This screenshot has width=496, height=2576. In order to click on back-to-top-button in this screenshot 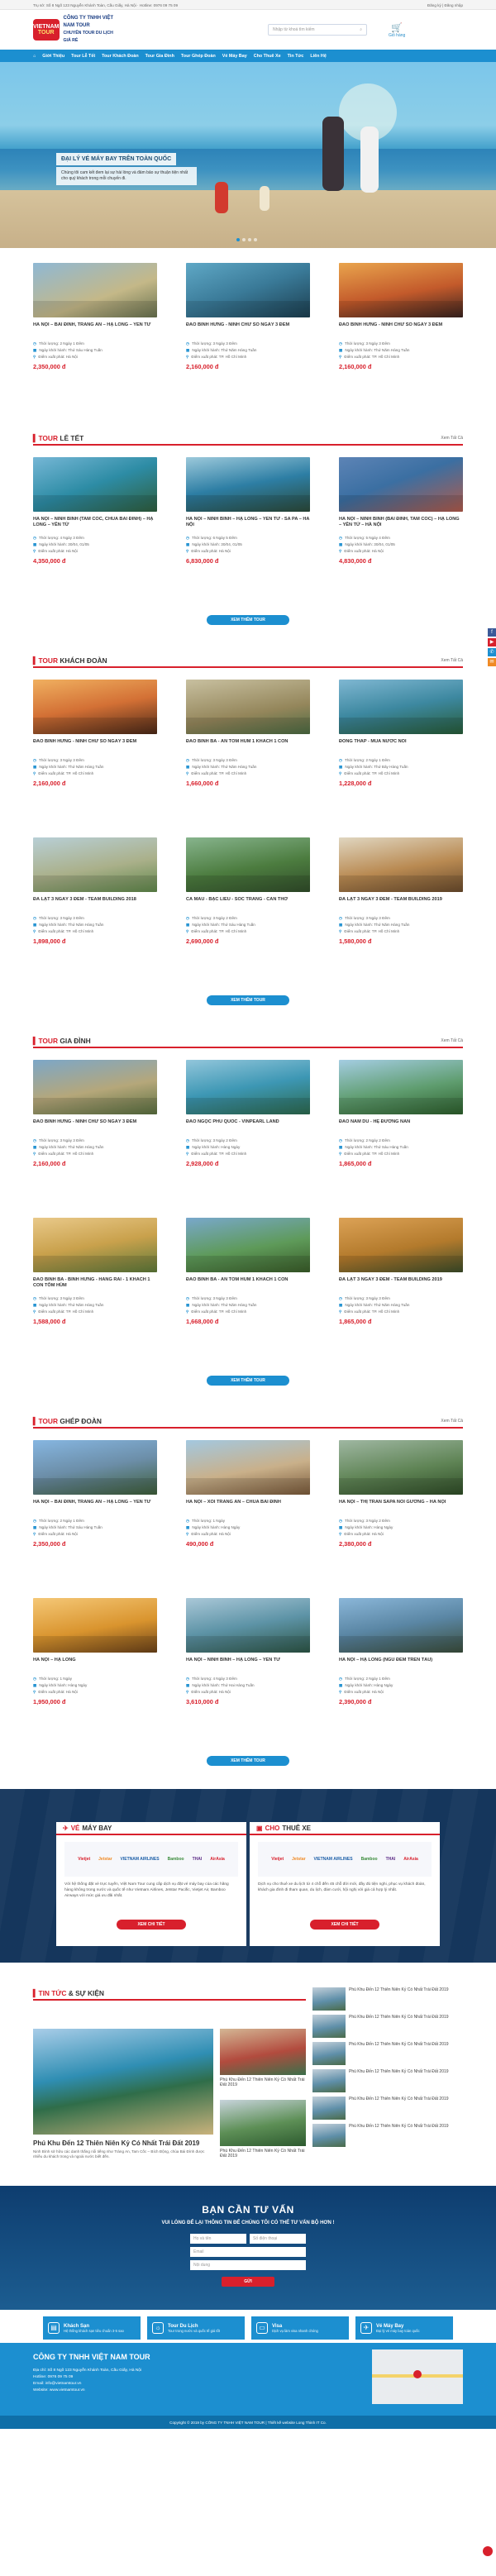, I will do `click(488, 2551)`.